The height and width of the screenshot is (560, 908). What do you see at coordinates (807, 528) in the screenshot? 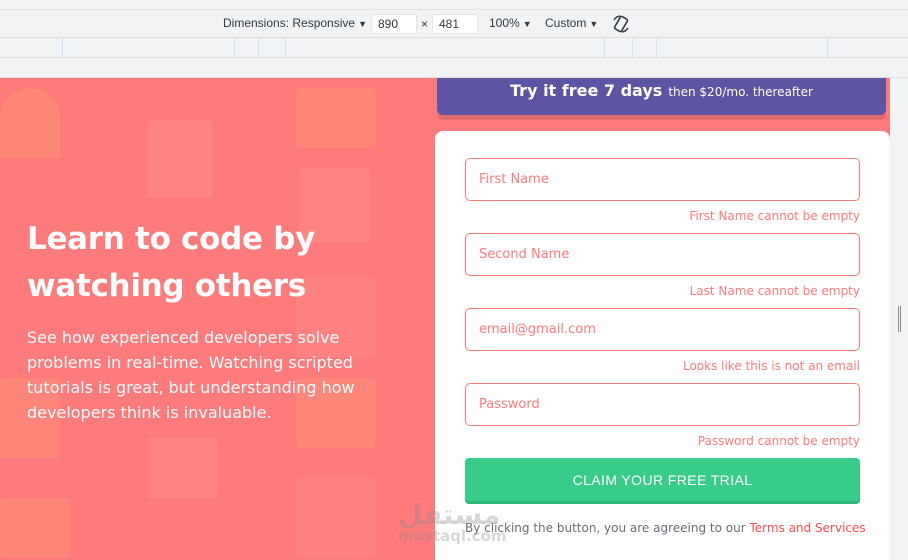
I see `terms-link: Terms and Services` at bounding box center [807, 528].